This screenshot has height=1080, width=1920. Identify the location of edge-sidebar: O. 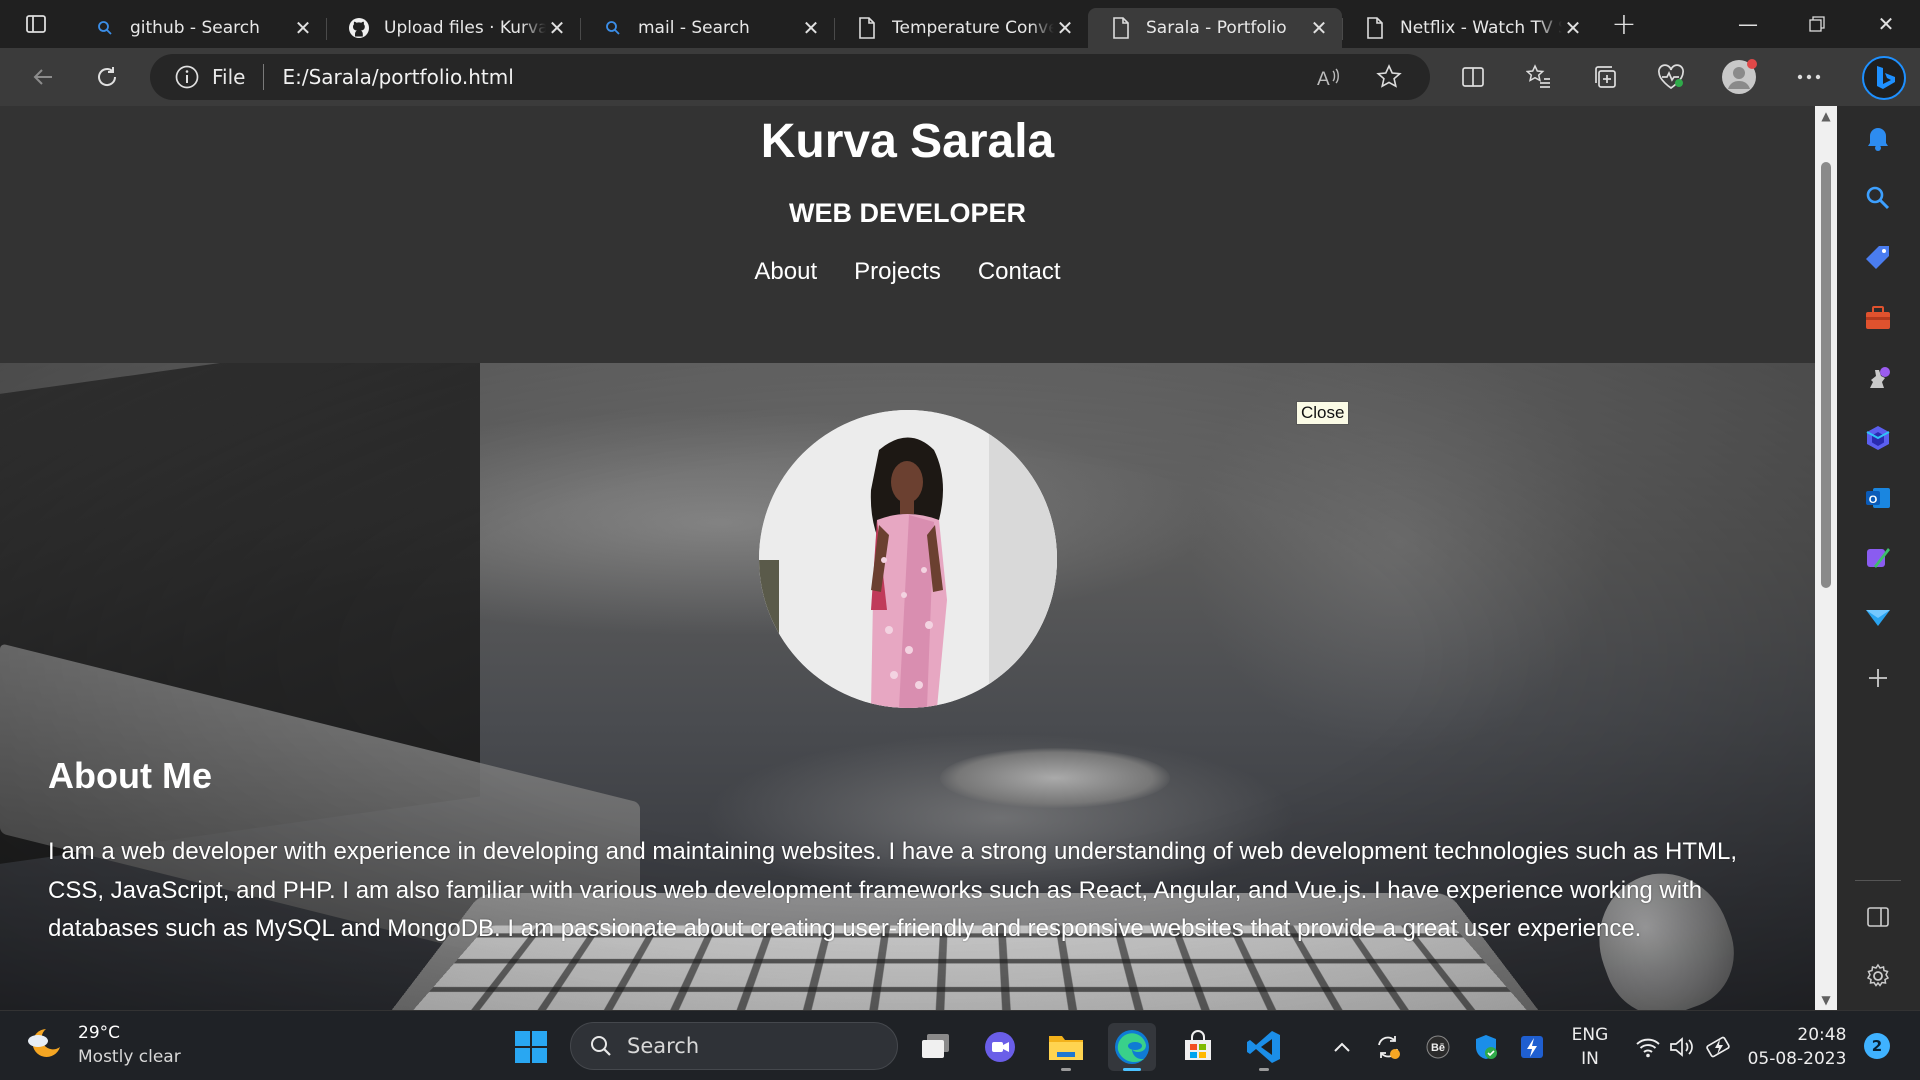
(1878, 558).